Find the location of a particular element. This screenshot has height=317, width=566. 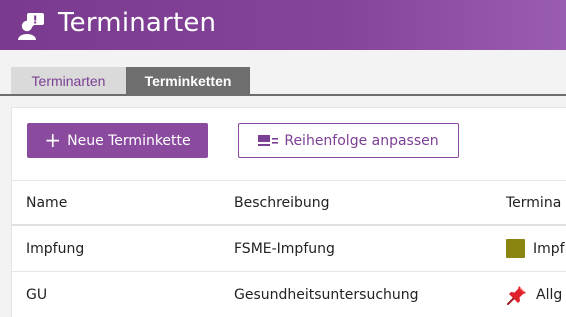

new-appointment-chain-button: + Neue Terminkette is located at coordinates (117, 140).